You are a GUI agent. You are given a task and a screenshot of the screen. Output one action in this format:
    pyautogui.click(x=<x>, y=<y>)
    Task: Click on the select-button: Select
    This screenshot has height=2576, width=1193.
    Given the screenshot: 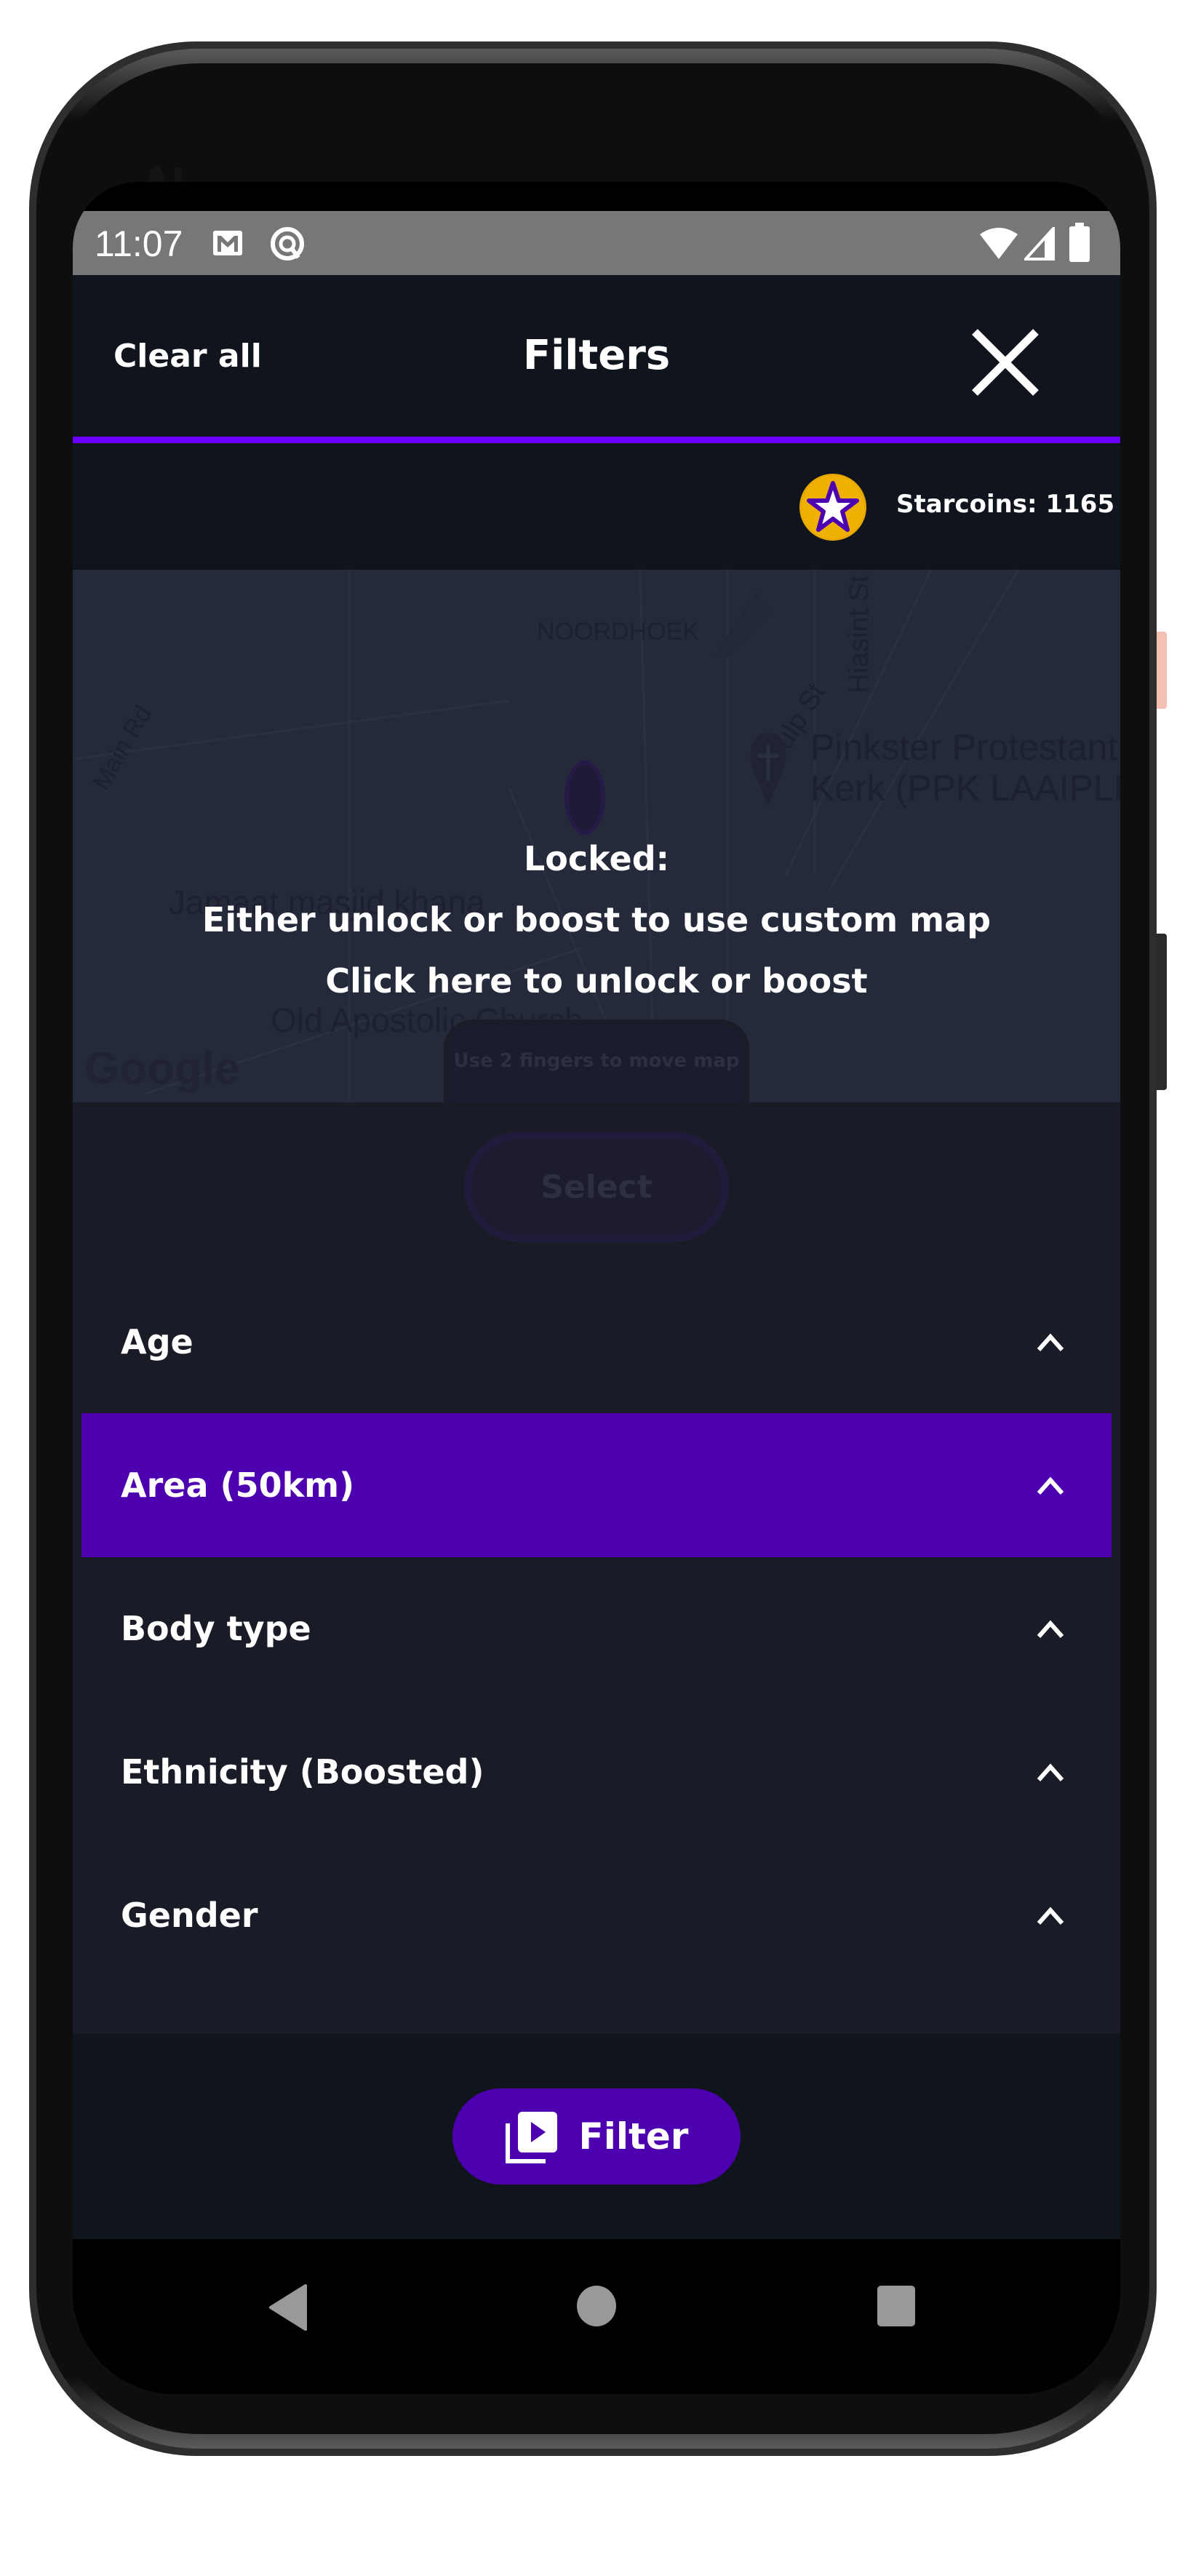 What is the action you would take?
    pyautogui.click(x=596, y=1187)
    